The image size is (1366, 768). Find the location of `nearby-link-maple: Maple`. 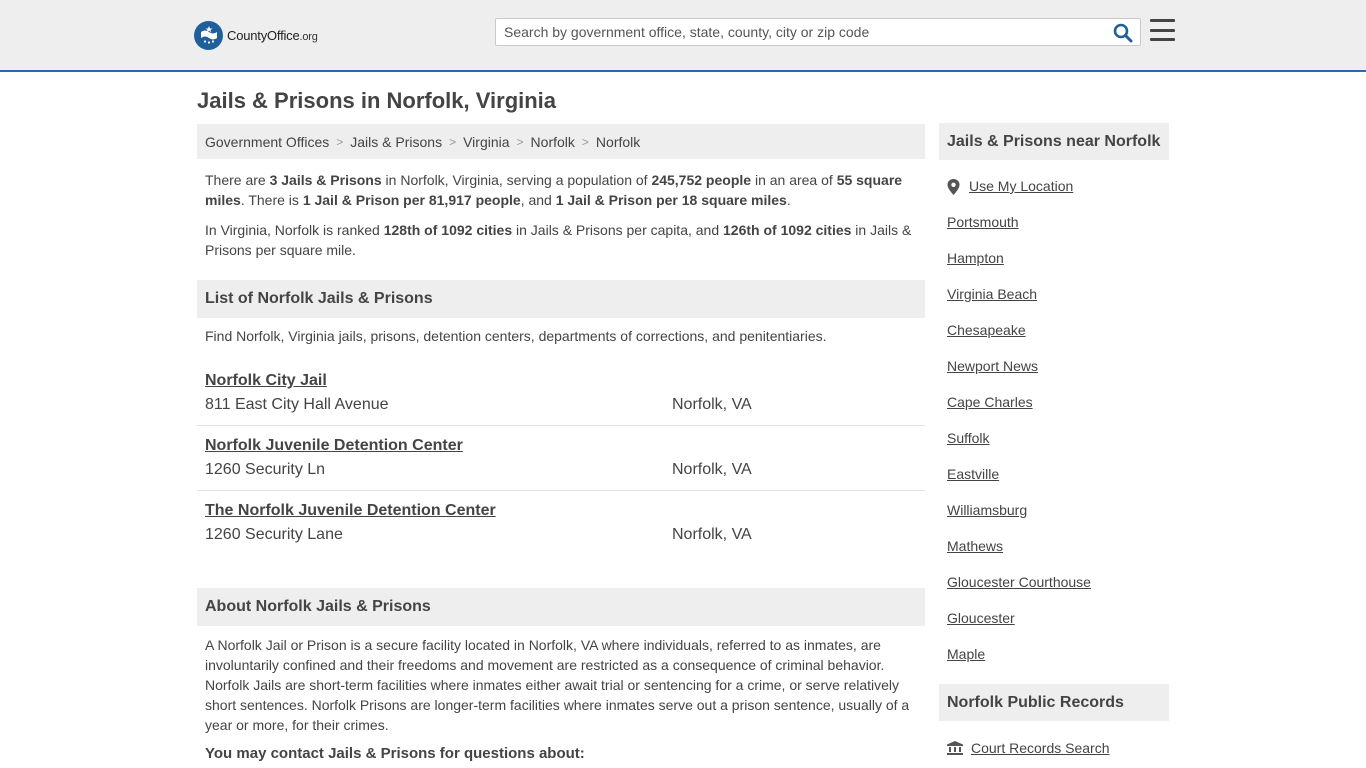

nearby-link-maple: Maple is located at coordinates (966, 654).